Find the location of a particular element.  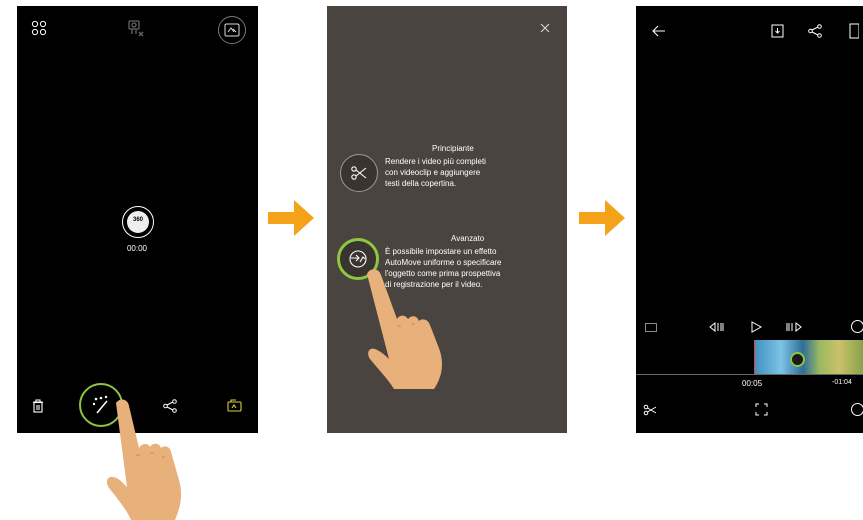

panorama-mode-icon is located at coordinates (232, 30).